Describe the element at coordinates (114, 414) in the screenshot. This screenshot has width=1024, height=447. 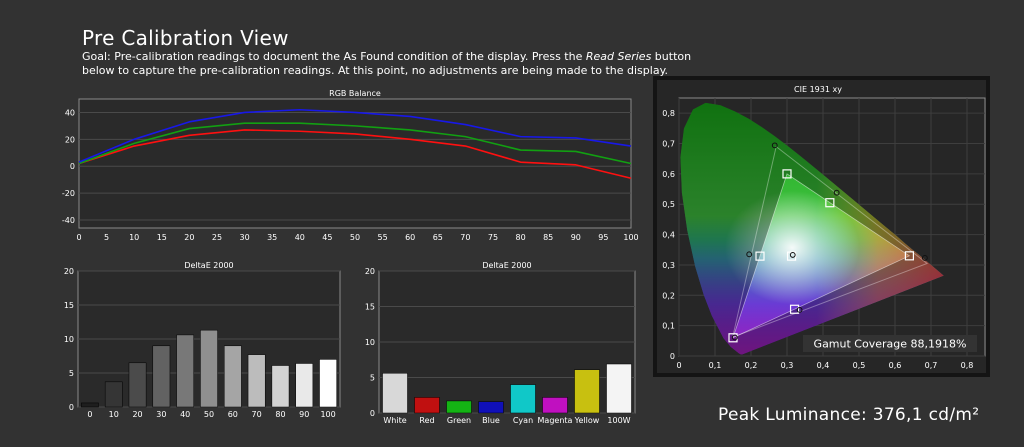
I see `gray-xtick-label: 10` at that location.